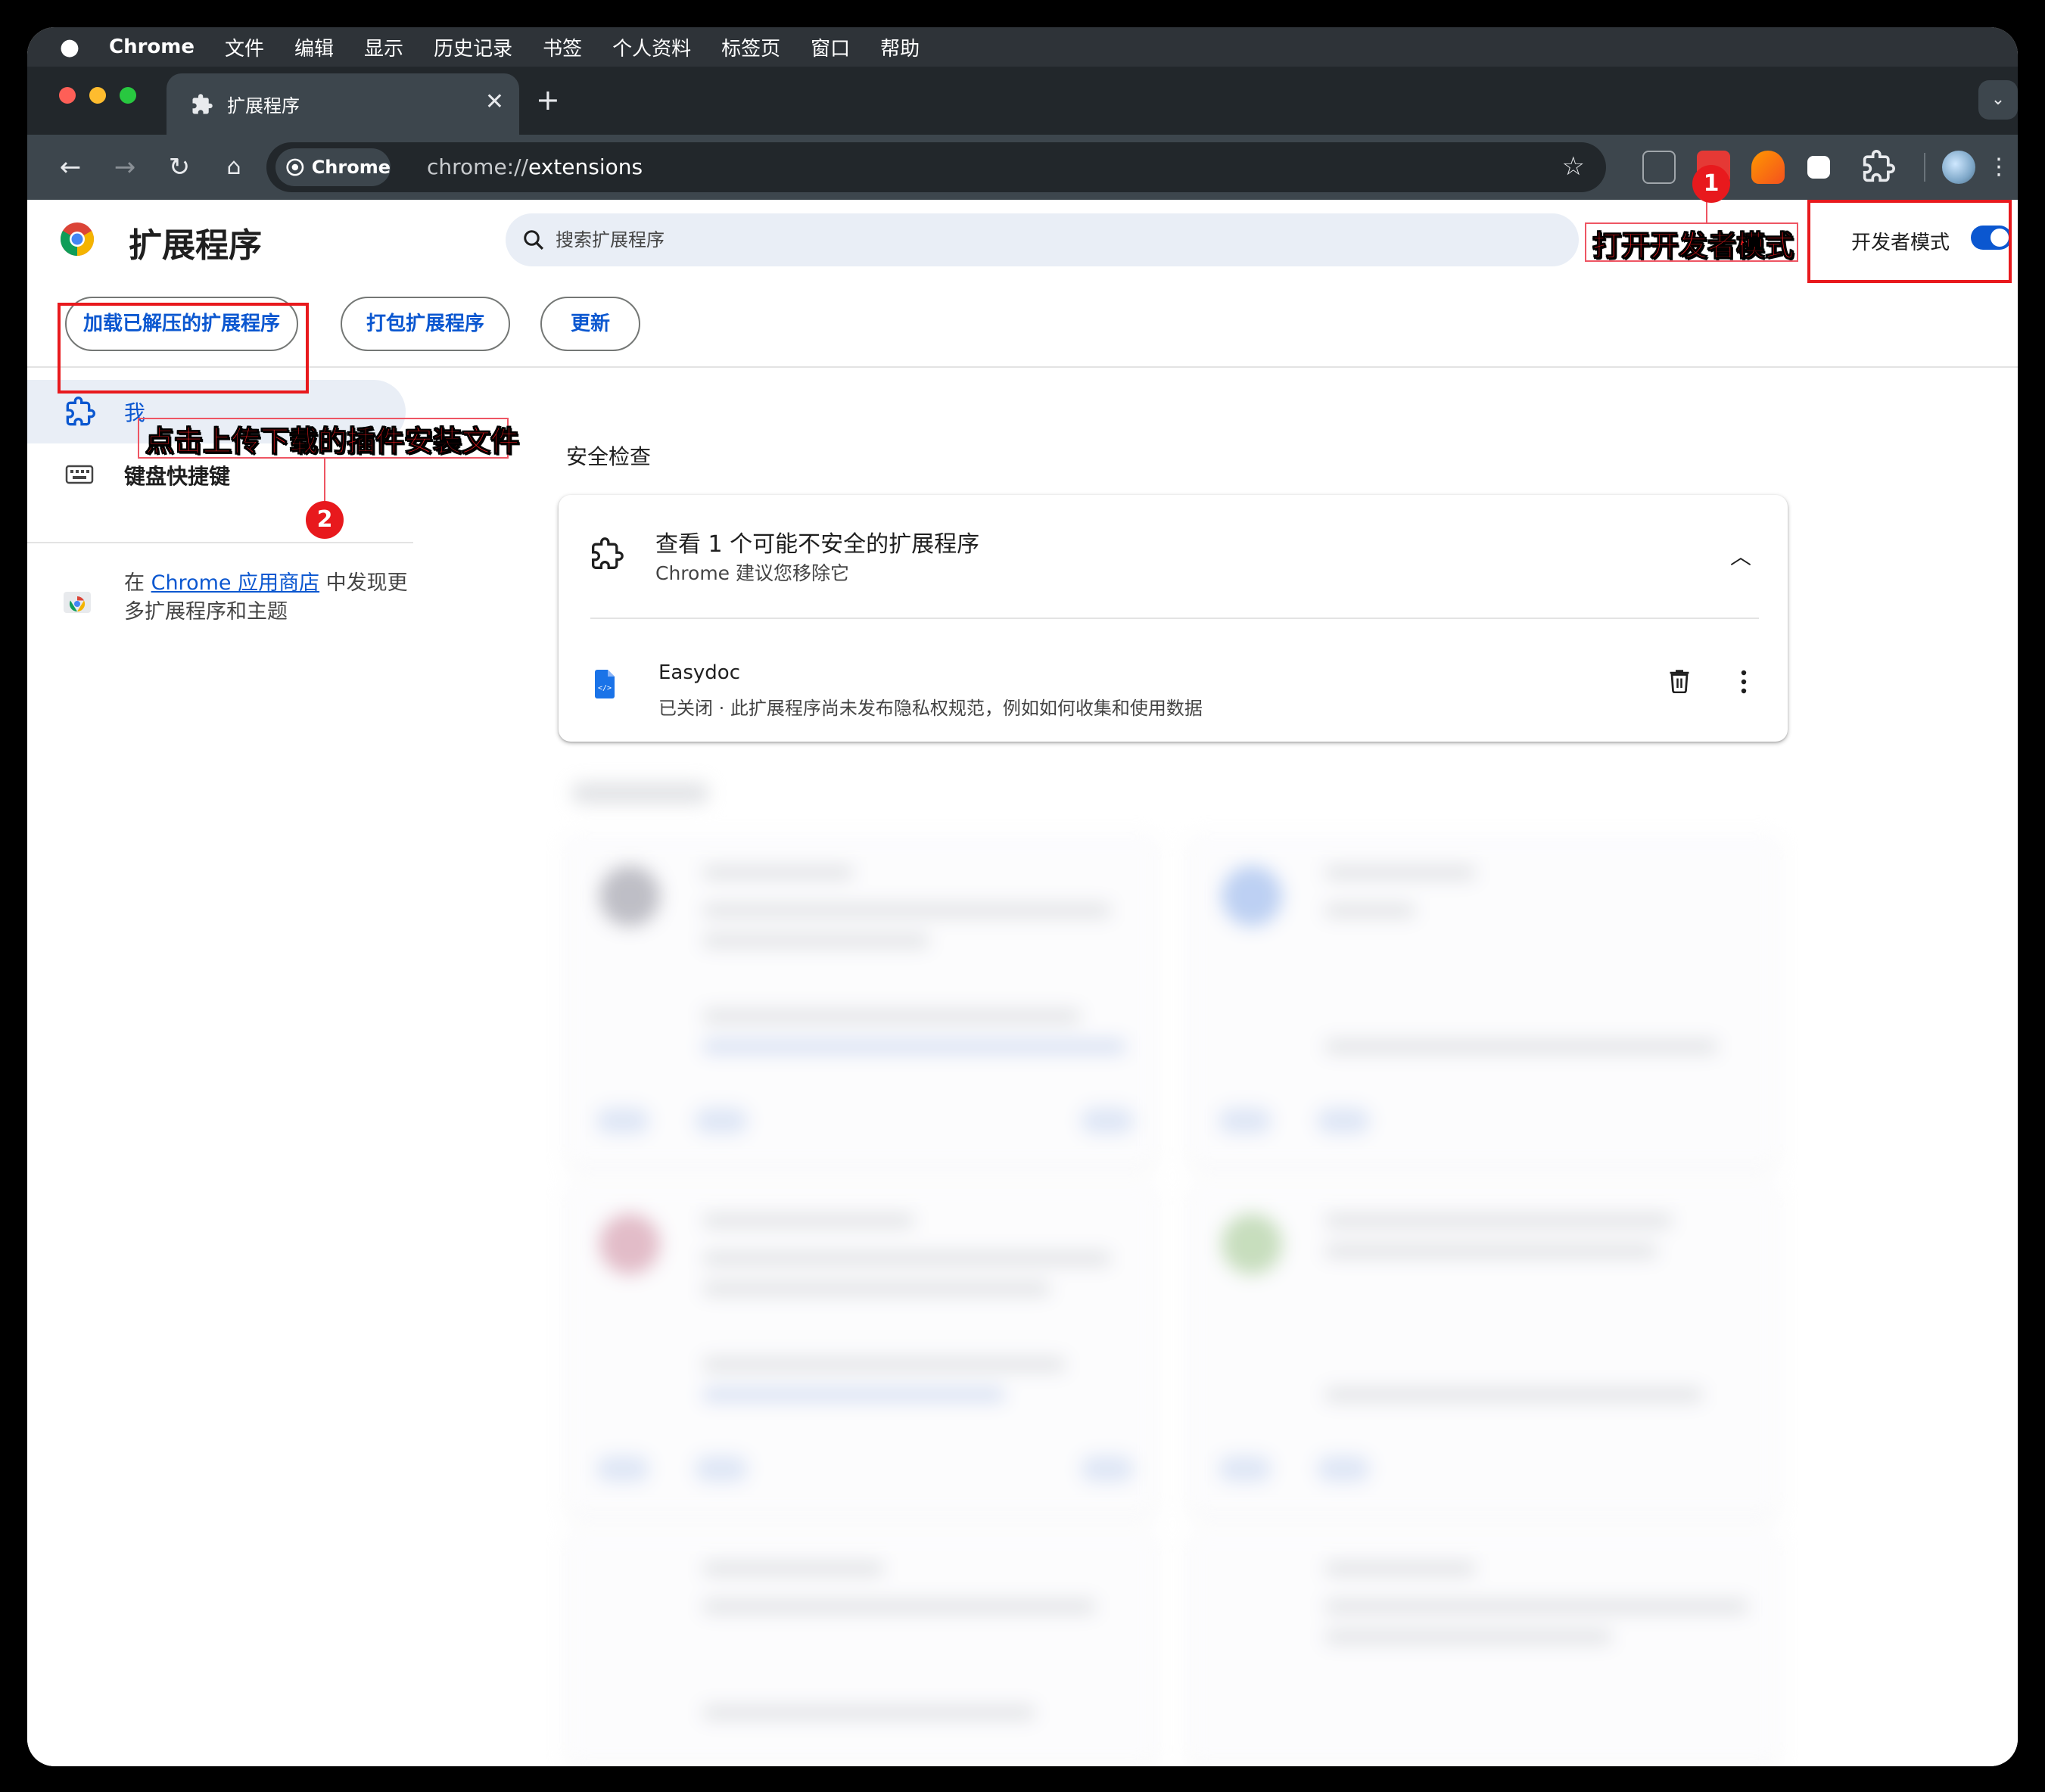  What do you see at coordinates (900, 47) in the screenshot?
I see `menu-help: 帮助` at bounding box center [900, 47].